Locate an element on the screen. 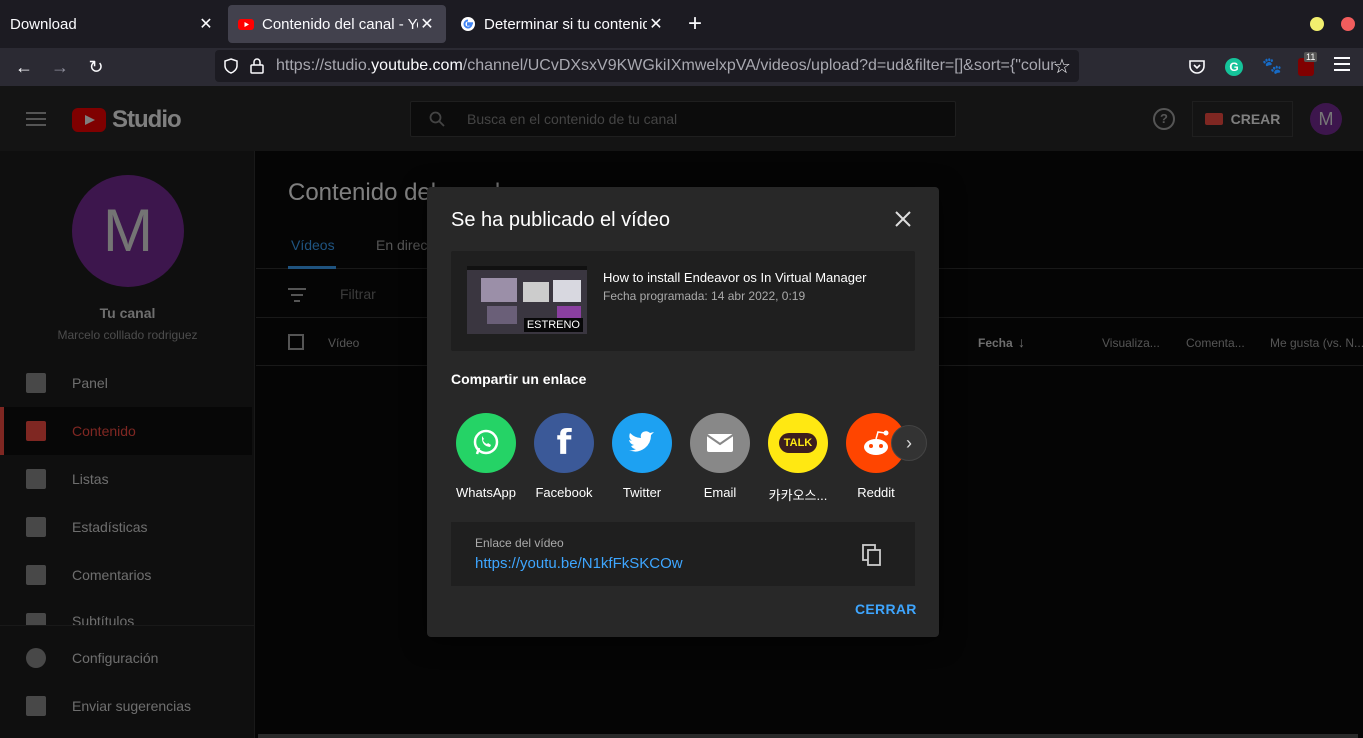 The width and height of the screenshot is (1363, 738). share-whatsapp-button: WhatsApp is located at coordinates (486, 456).